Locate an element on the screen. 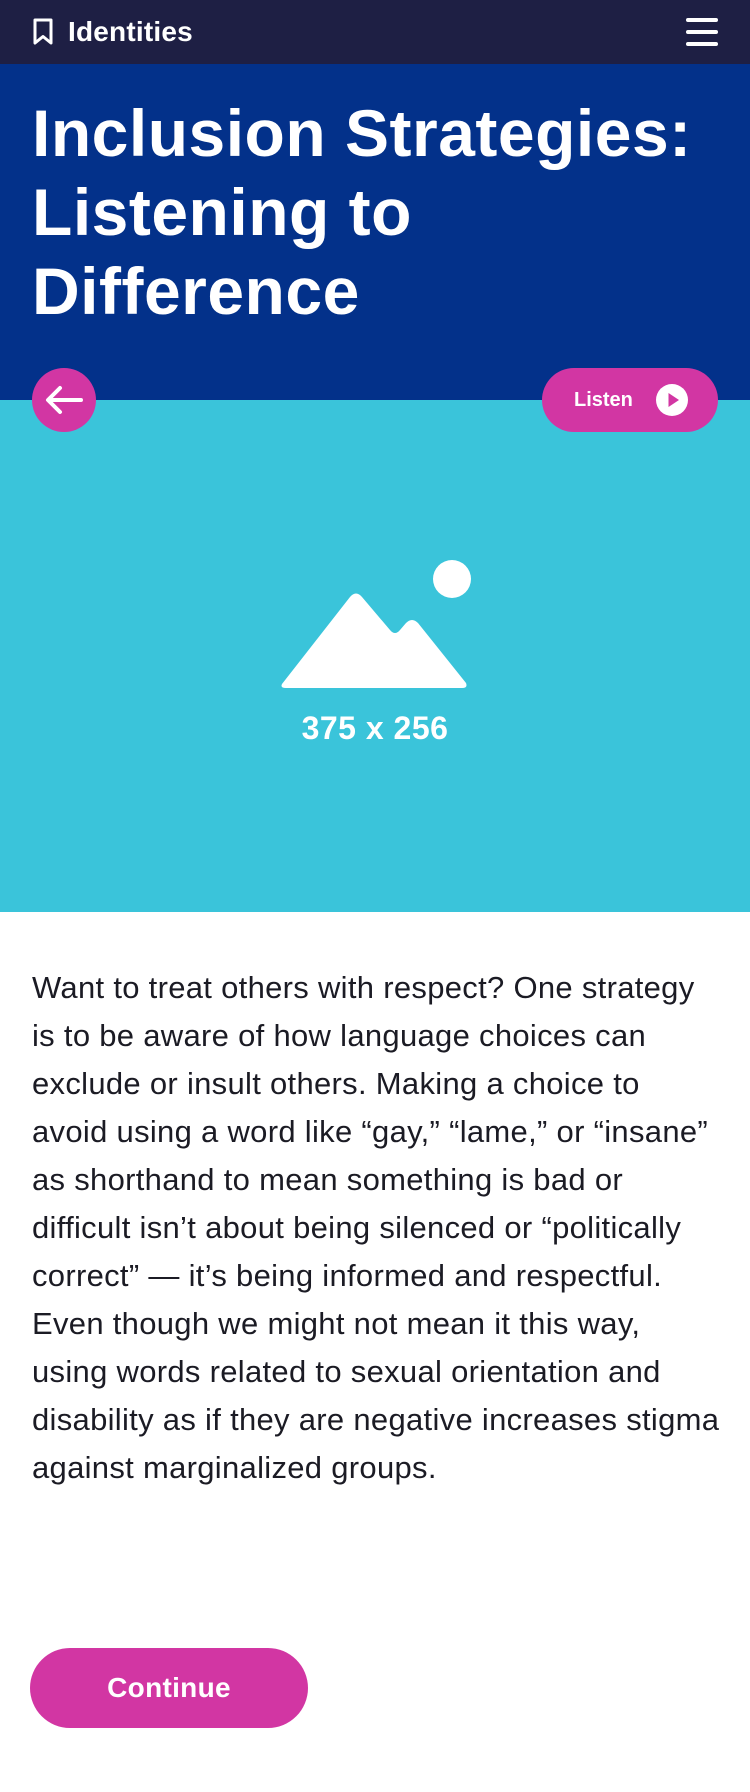  brand-label: Identities is located at coordinates (130, 31).